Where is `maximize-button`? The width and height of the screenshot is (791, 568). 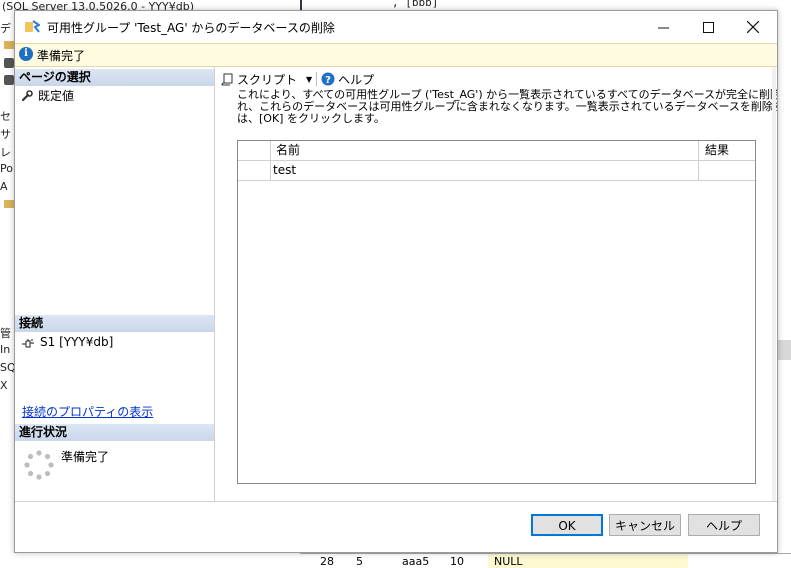
maximize-button is located at coordinates (708, 27).